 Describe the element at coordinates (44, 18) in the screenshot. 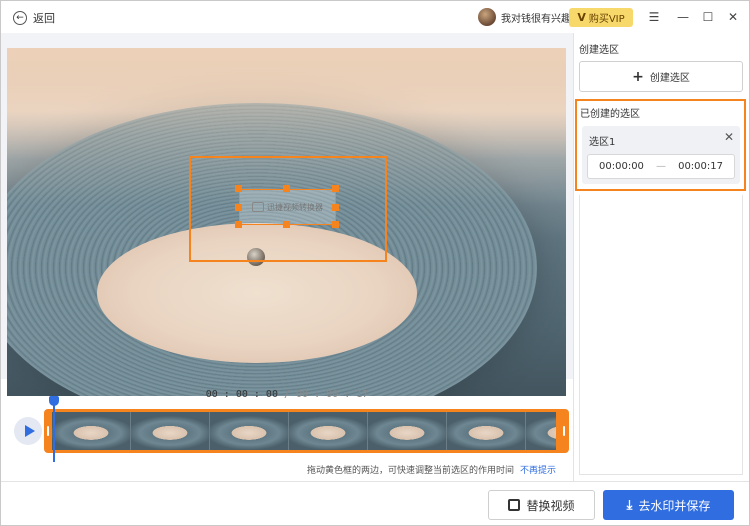

I see `back-label: 返回` at that location.